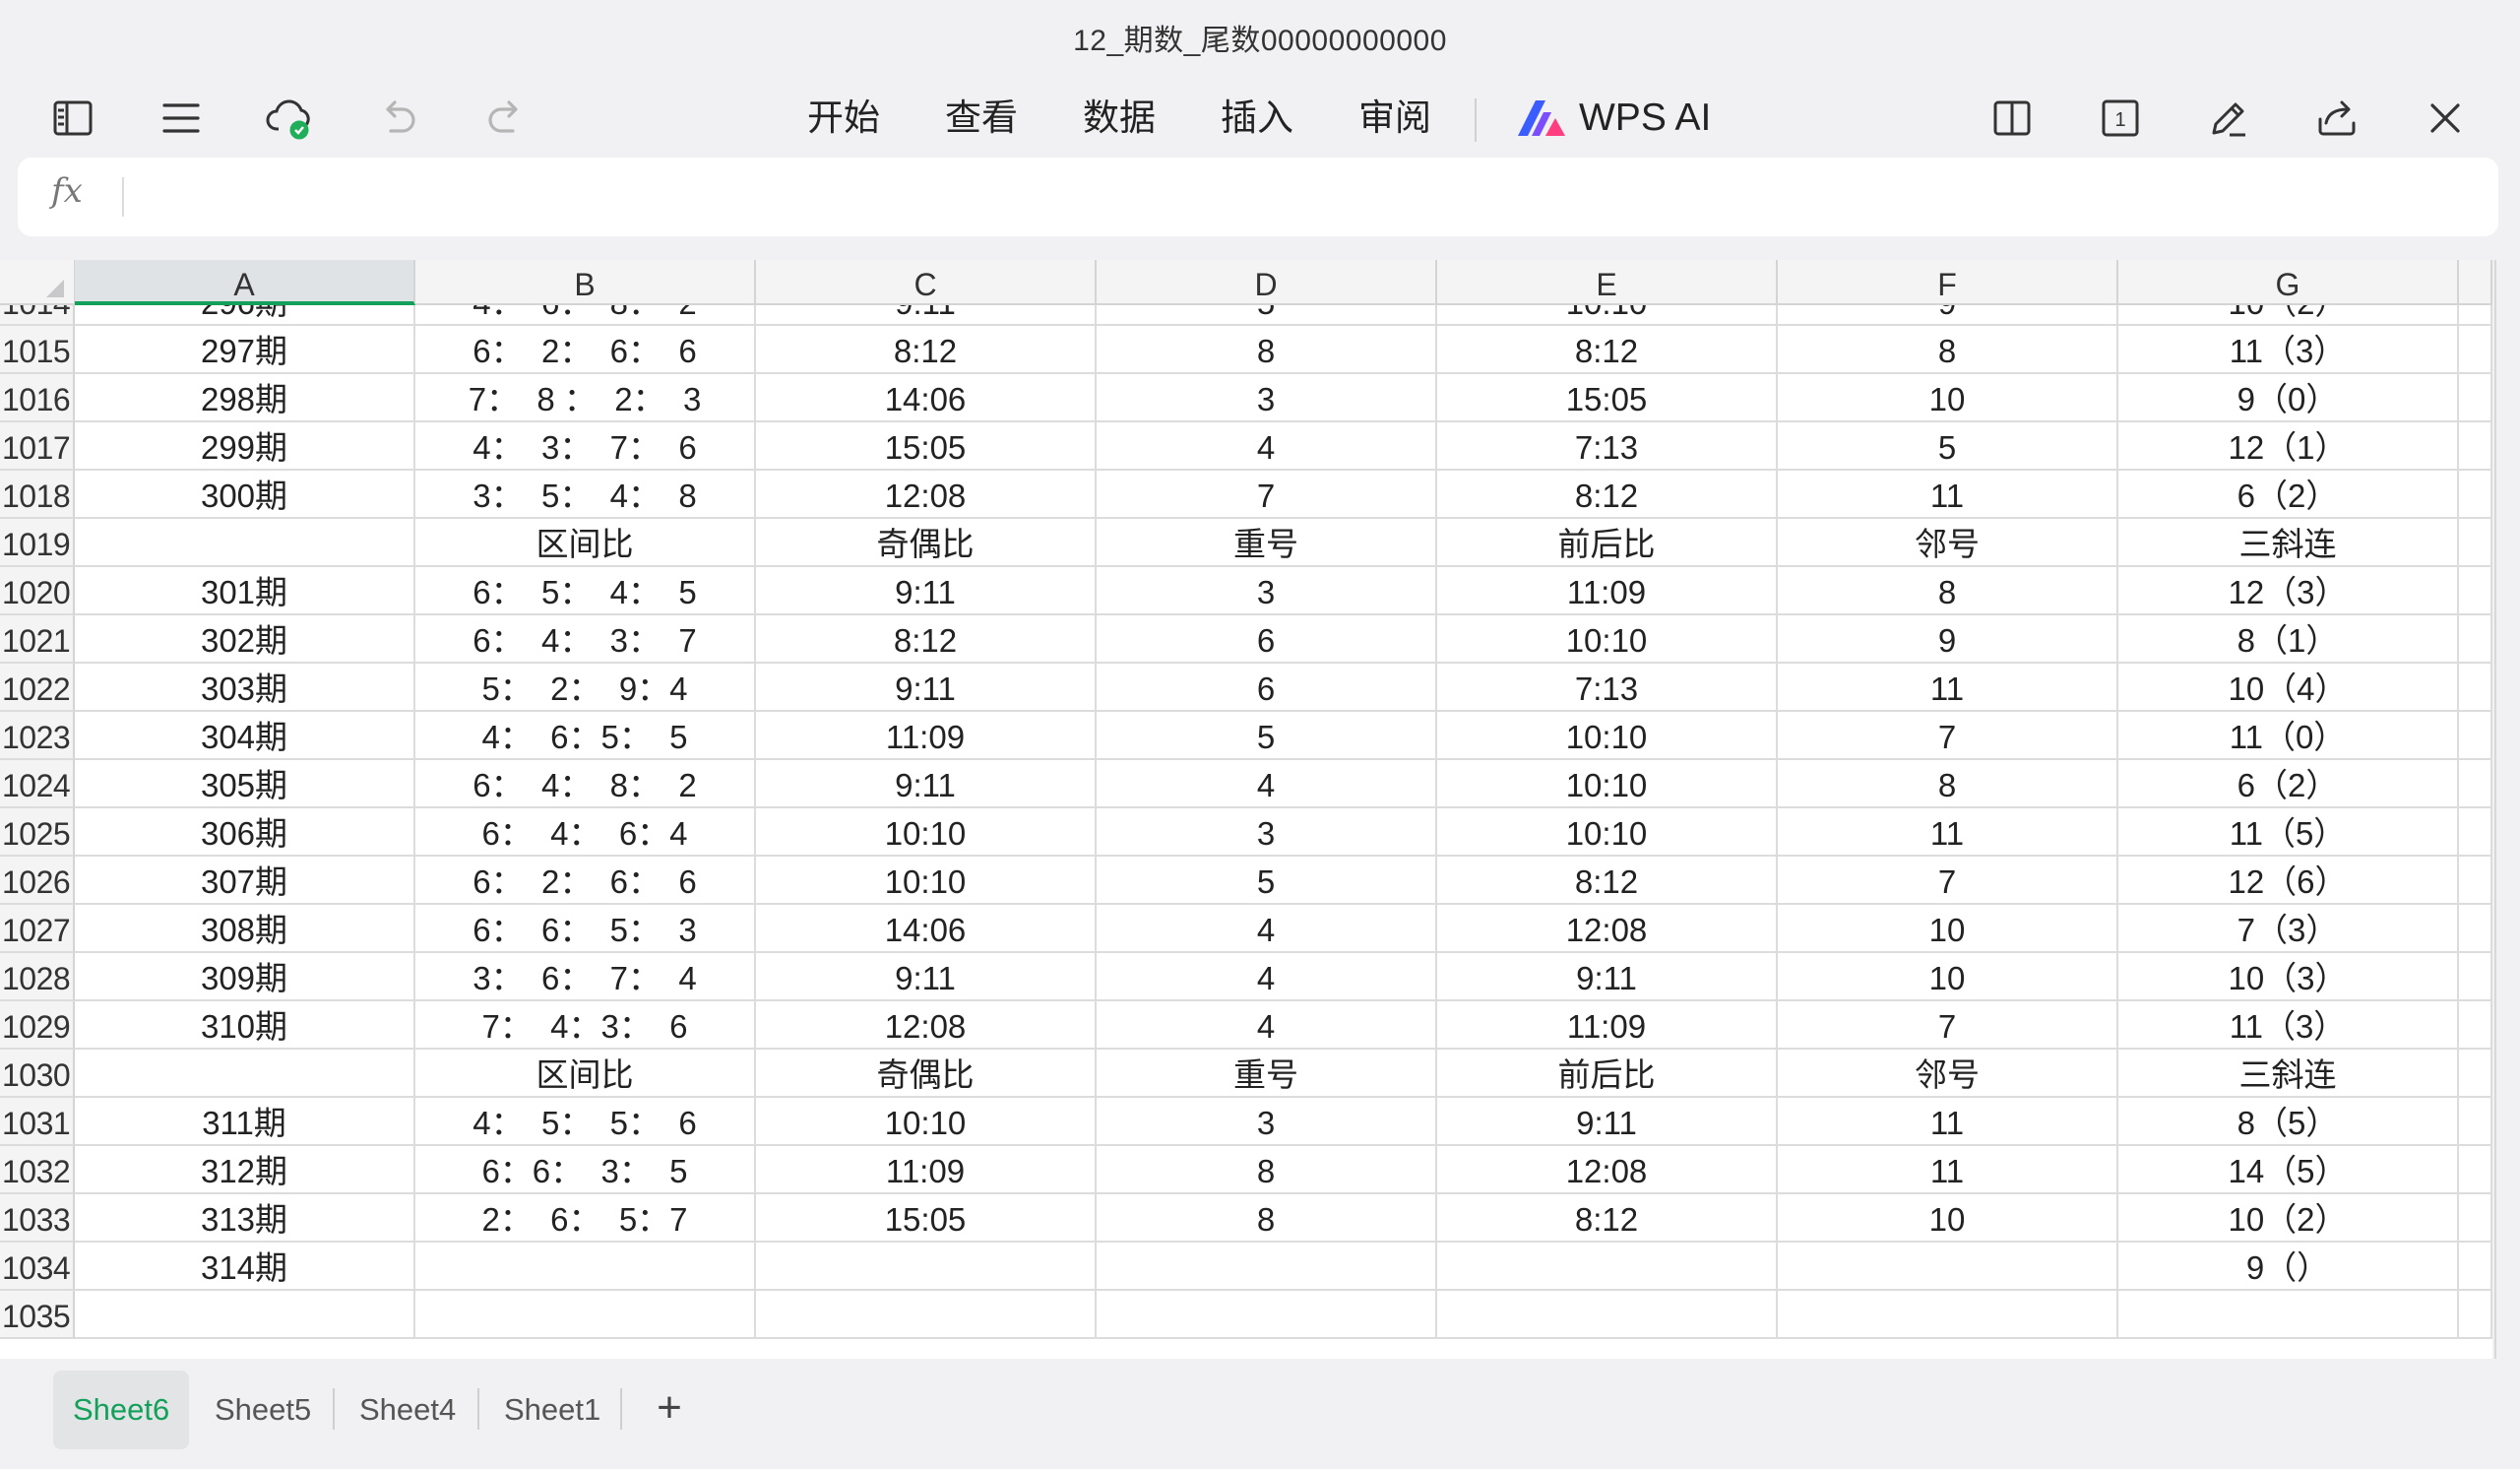 The height and width of the screenshot is (1469, 2520). What do you see at coordinates (1119, 118) in the screenshot?
I see `menu-data: 数据` at bounding box center [1119, 118].